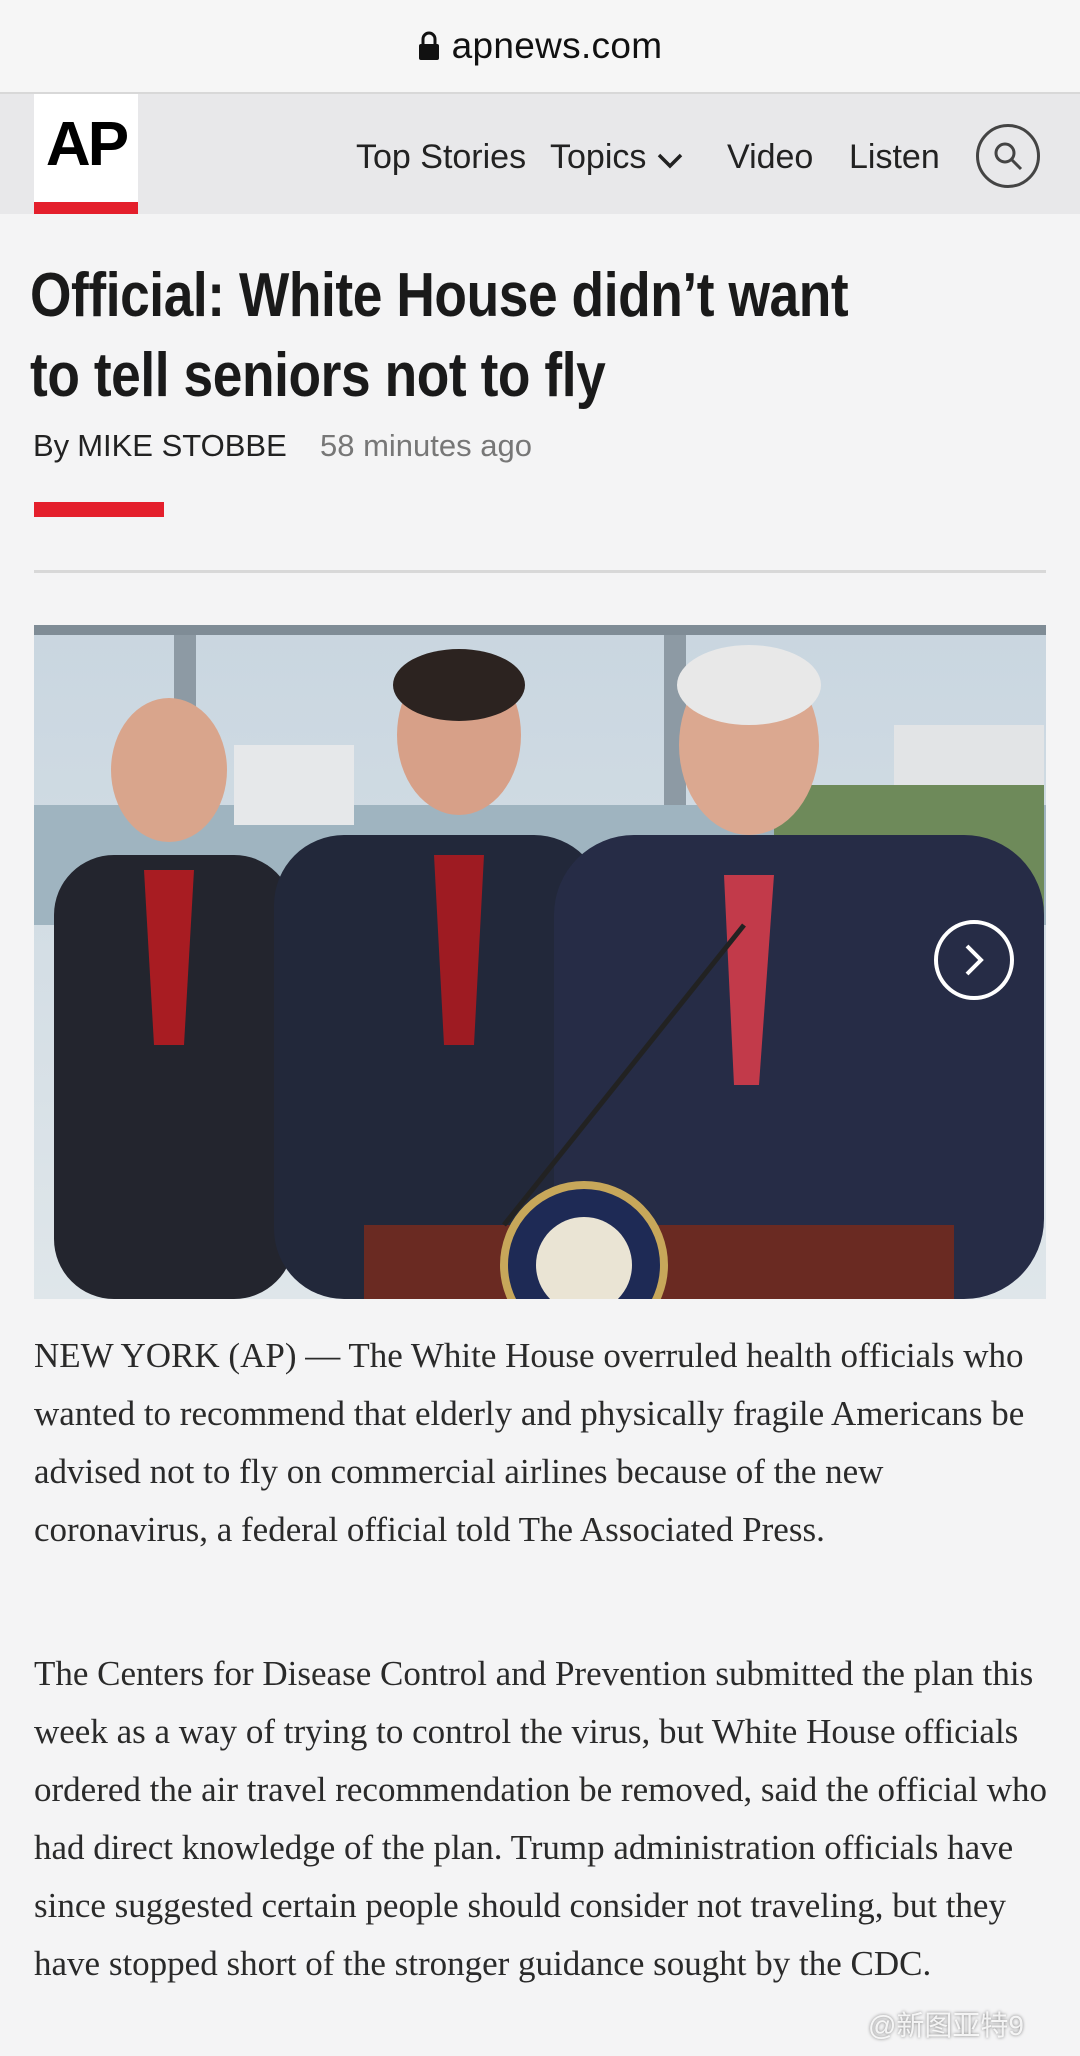 The image size is (1080, 2056). I want to click on byline: By MIKE STOBBE, so click(160, 446).